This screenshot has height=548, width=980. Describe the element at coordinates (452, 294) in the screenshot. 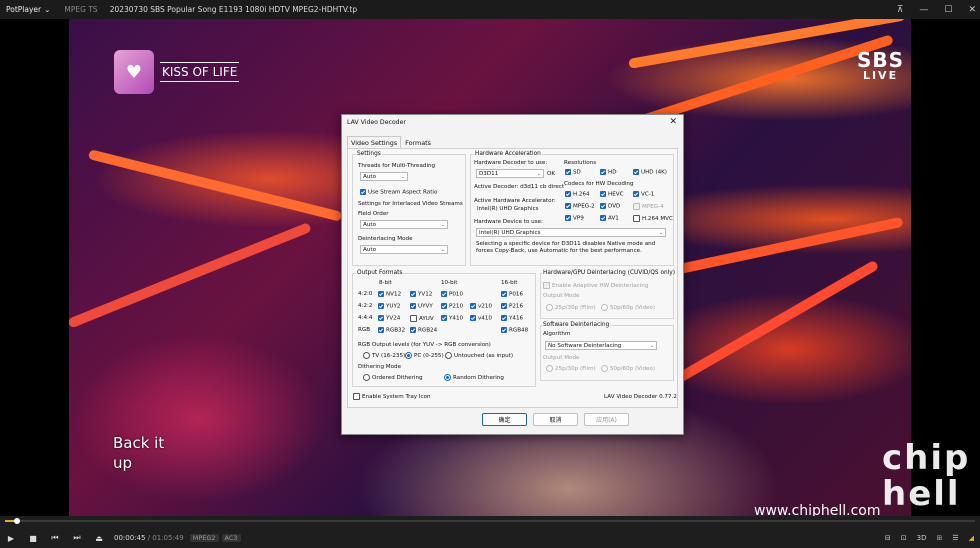

I see `fmt-p010-checkbox: P010` at that location.